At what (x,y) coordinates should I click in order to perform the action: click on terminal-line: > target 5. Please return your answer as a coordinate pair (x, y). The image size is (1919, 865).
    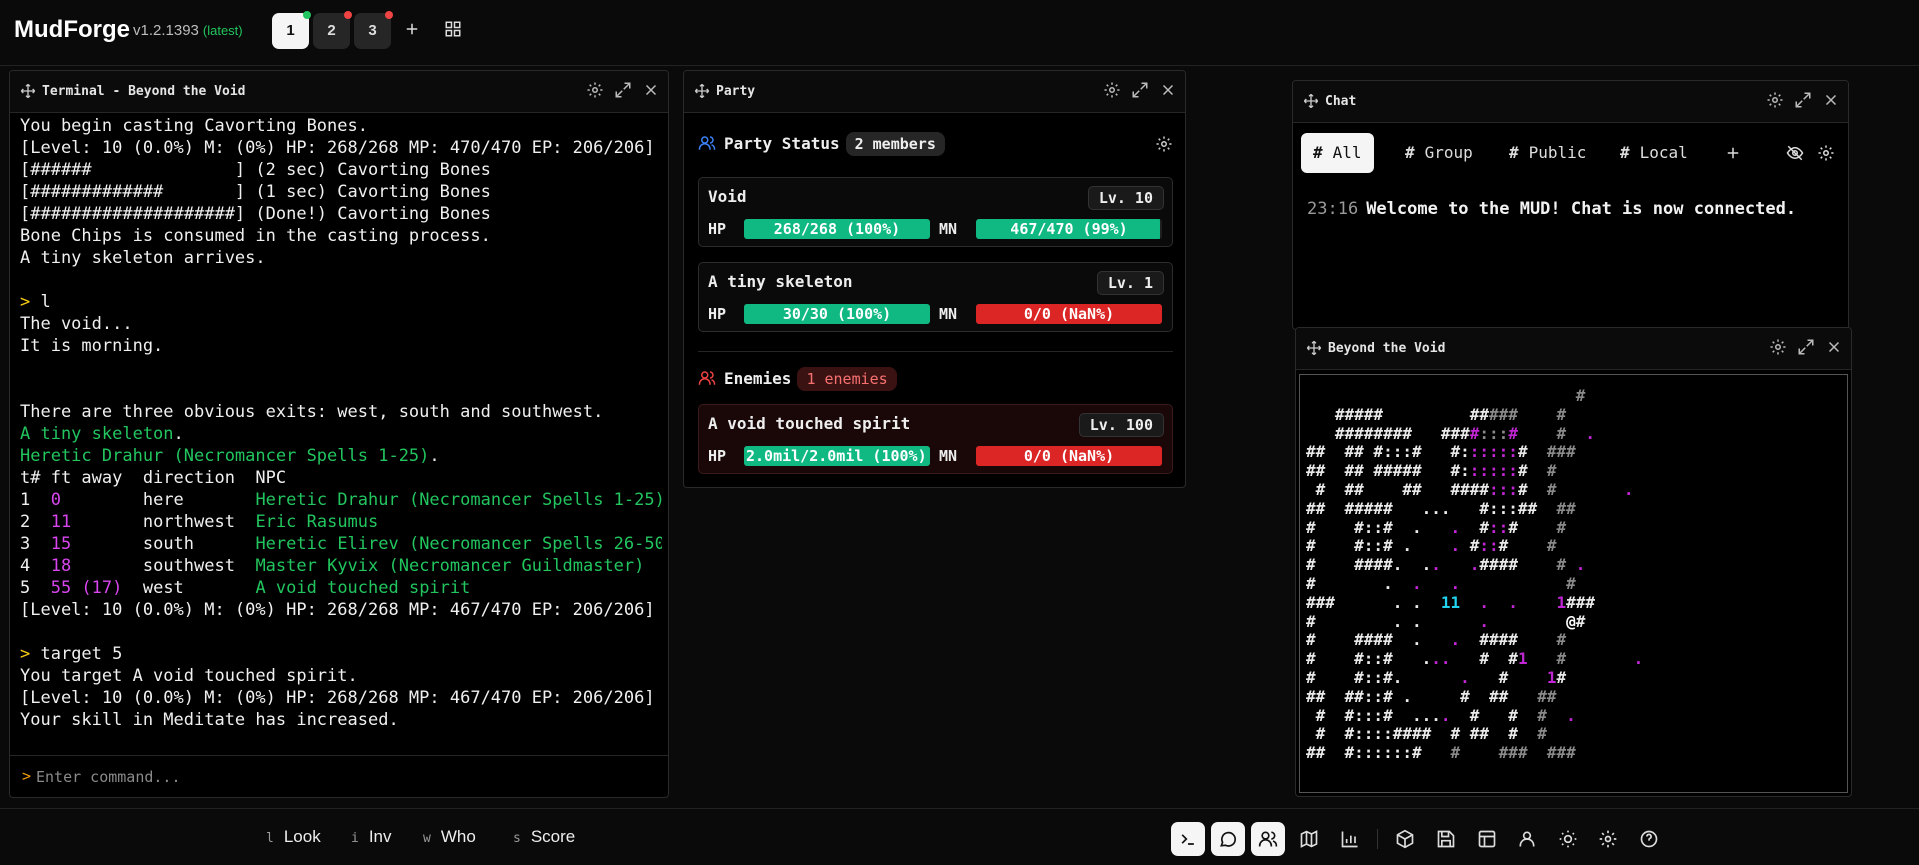
    Looking at the image, I should click on (341, 654).